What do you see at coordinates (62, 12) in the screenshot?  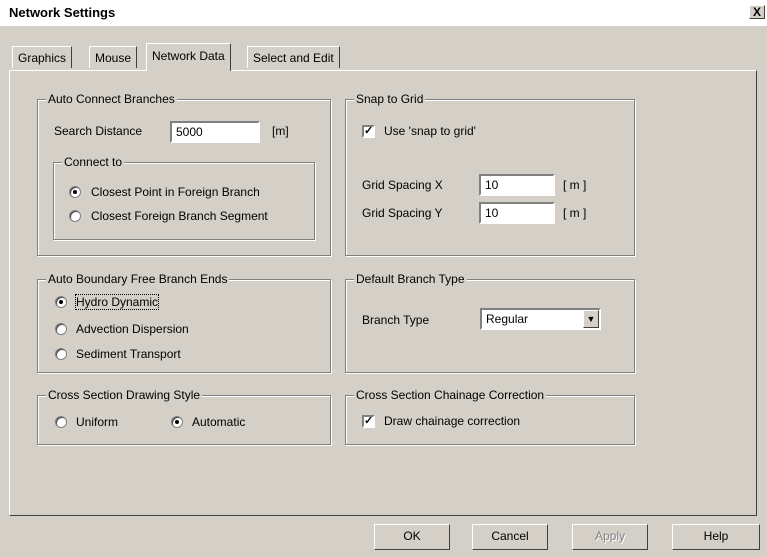 I see `window-title: Network Settings` at bounding box center [62, 12].